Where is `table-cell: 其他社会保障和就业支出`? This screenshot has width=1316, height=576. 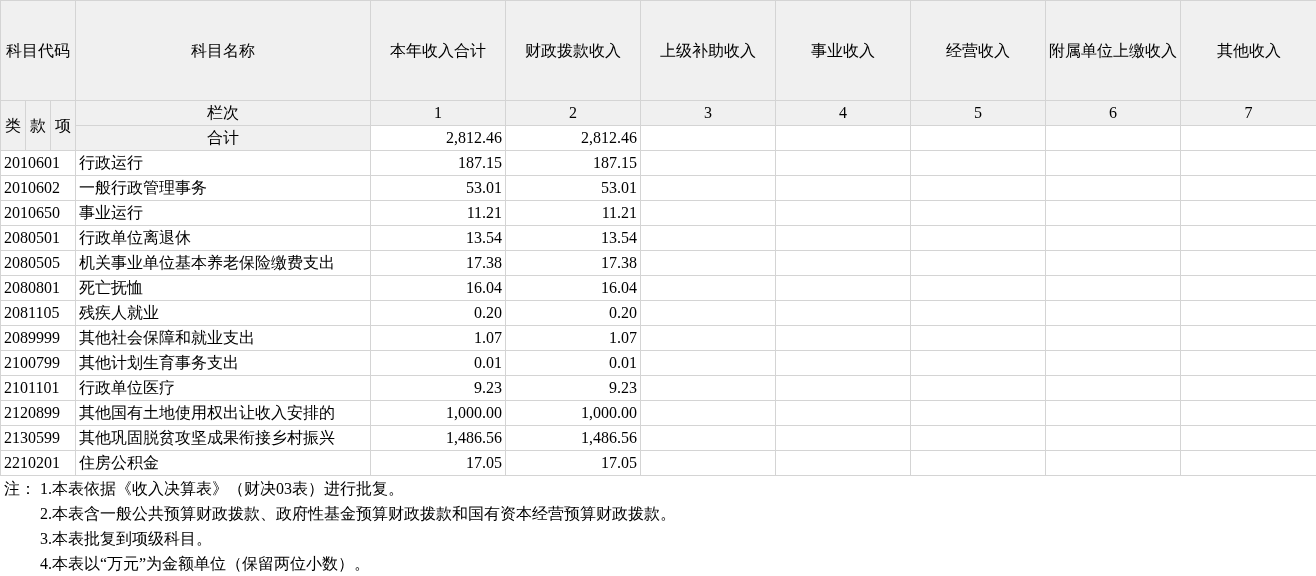 table-cell: 其他社会保障和就业支出 is located at coordinates (223, 338).